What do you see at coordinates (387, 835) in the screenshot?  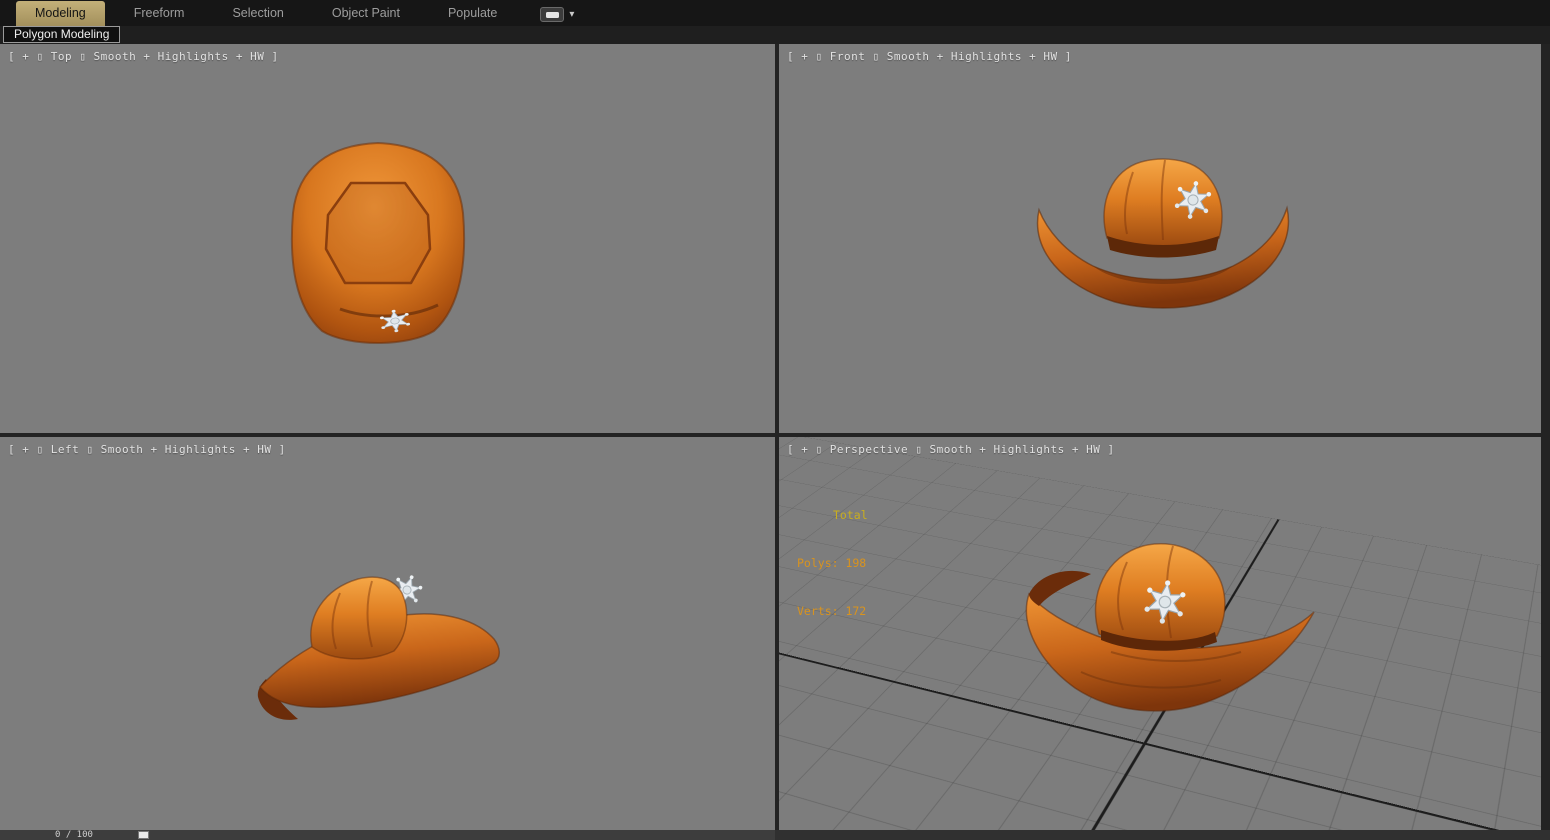 I see `time-slider-track` at bounding box center [387, 835].